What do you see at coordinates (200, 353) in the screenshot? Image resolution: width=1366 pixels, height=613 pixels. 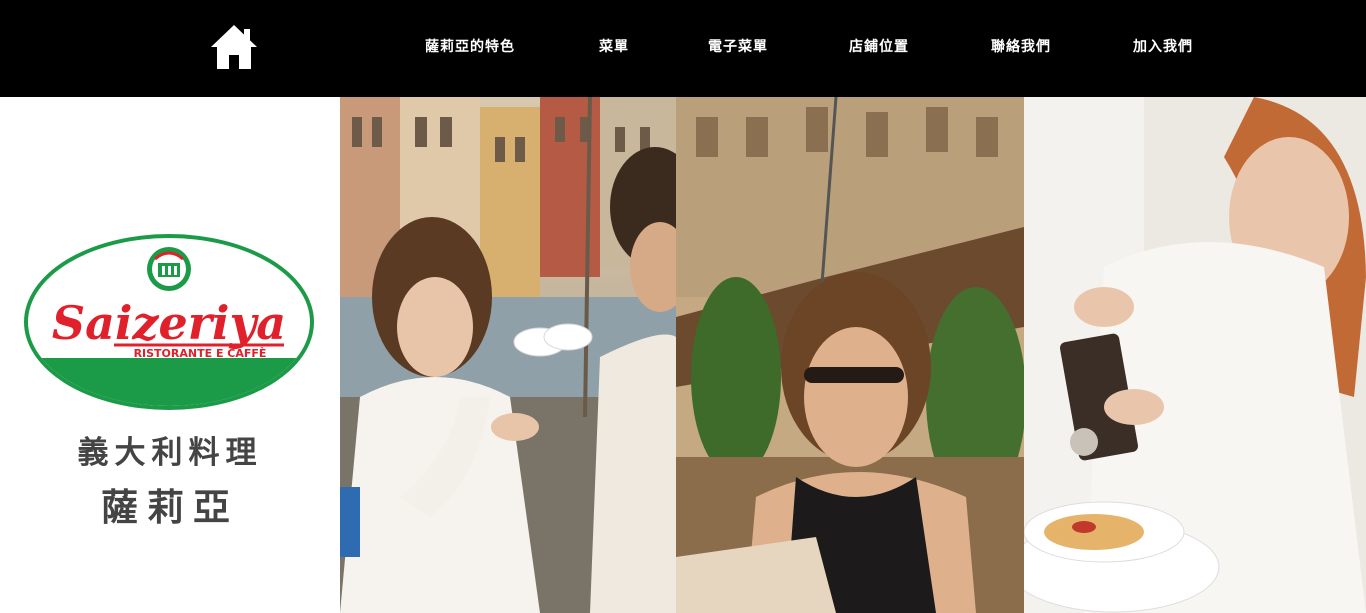 I see `logo-subtext: RISTORANTE E CAFFÈ` at bounding box center [200, 353].